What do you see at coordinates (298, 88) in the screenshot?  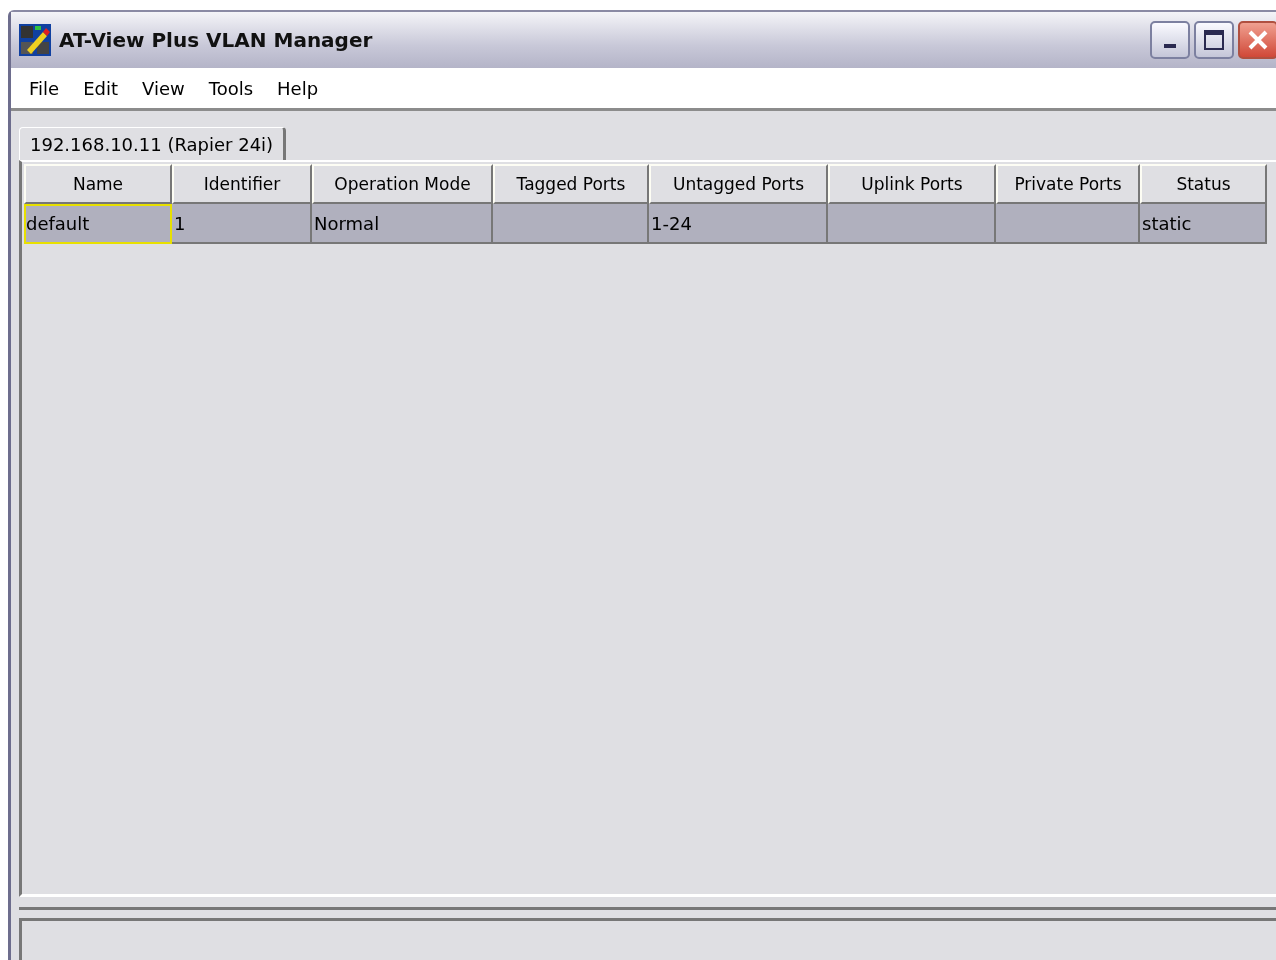 I see `menu-item: Help` at bounding box center [298, 88].